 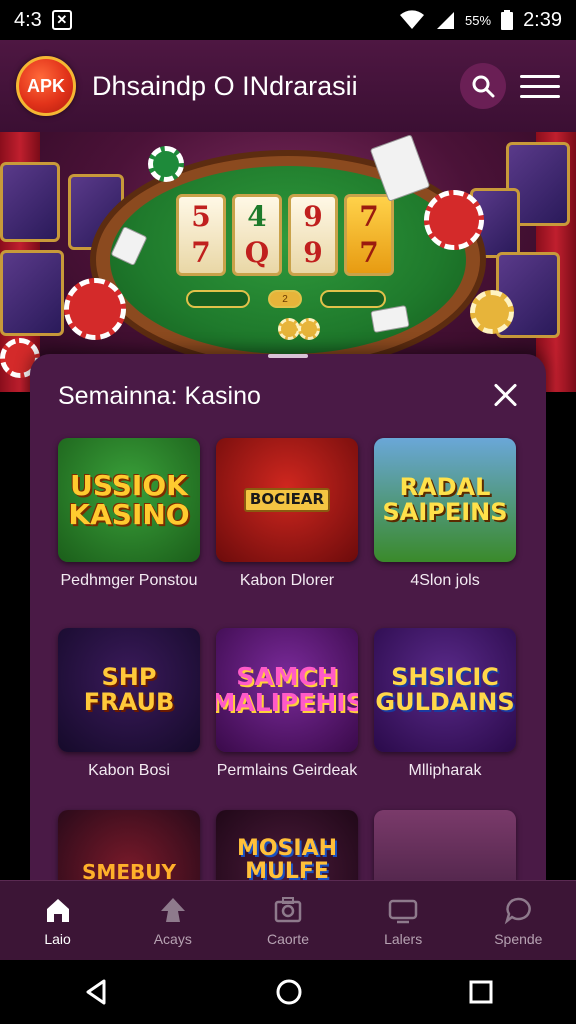 I want to click on game-tile: RADAL SAIPEINS 4Slon jols, so click(x=445, y=514).